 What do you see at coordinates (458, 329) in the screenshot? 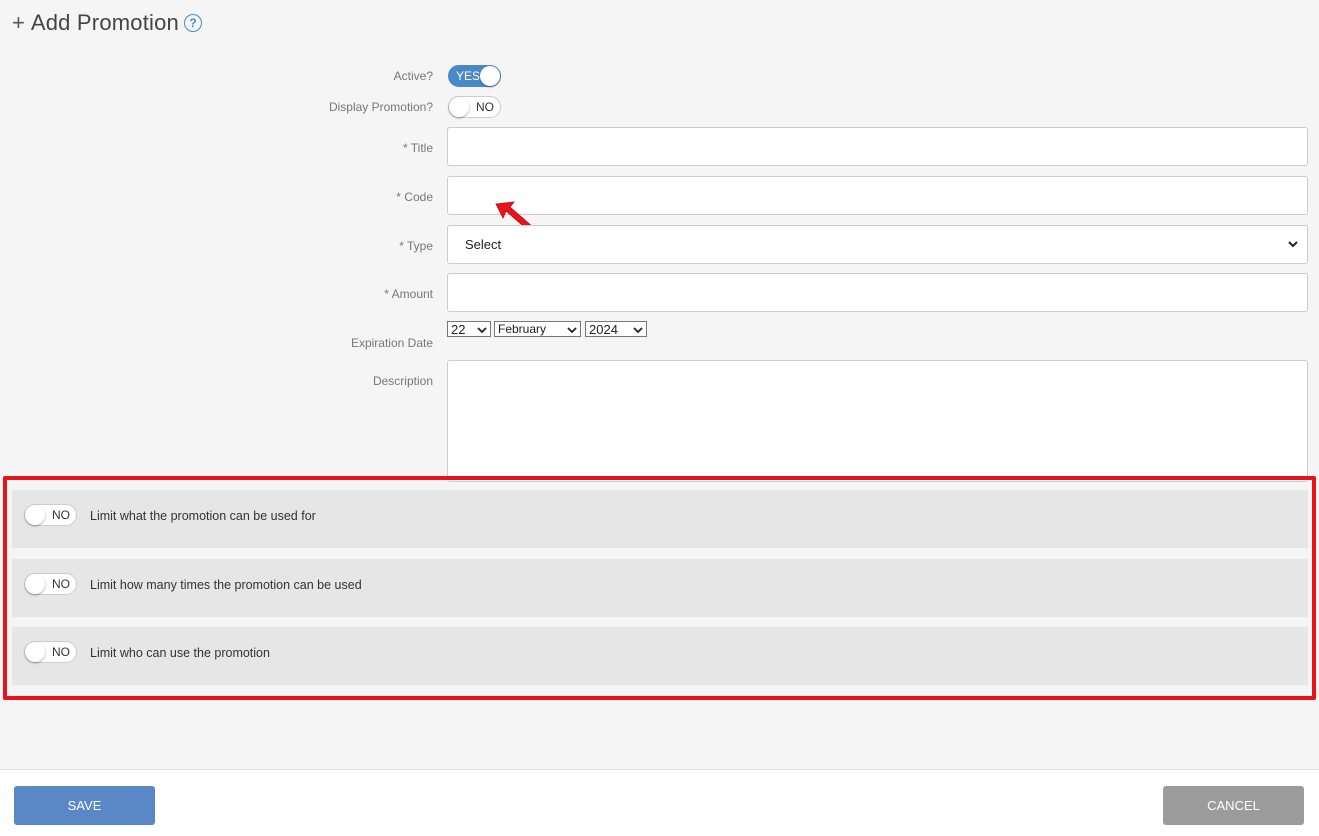
I see `expiration-day-value: 22` at bounding box center [458, 329].